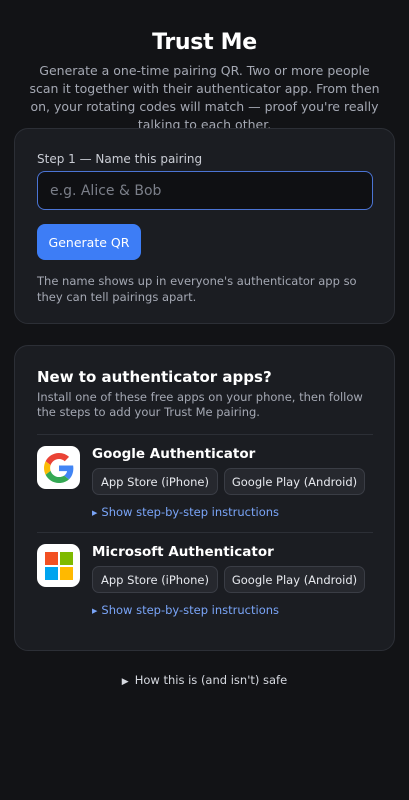 The image size is (409, 800). Describe the element at coordinates (205, 190) in the screenshot. I see `pairing-name-input` at that location.